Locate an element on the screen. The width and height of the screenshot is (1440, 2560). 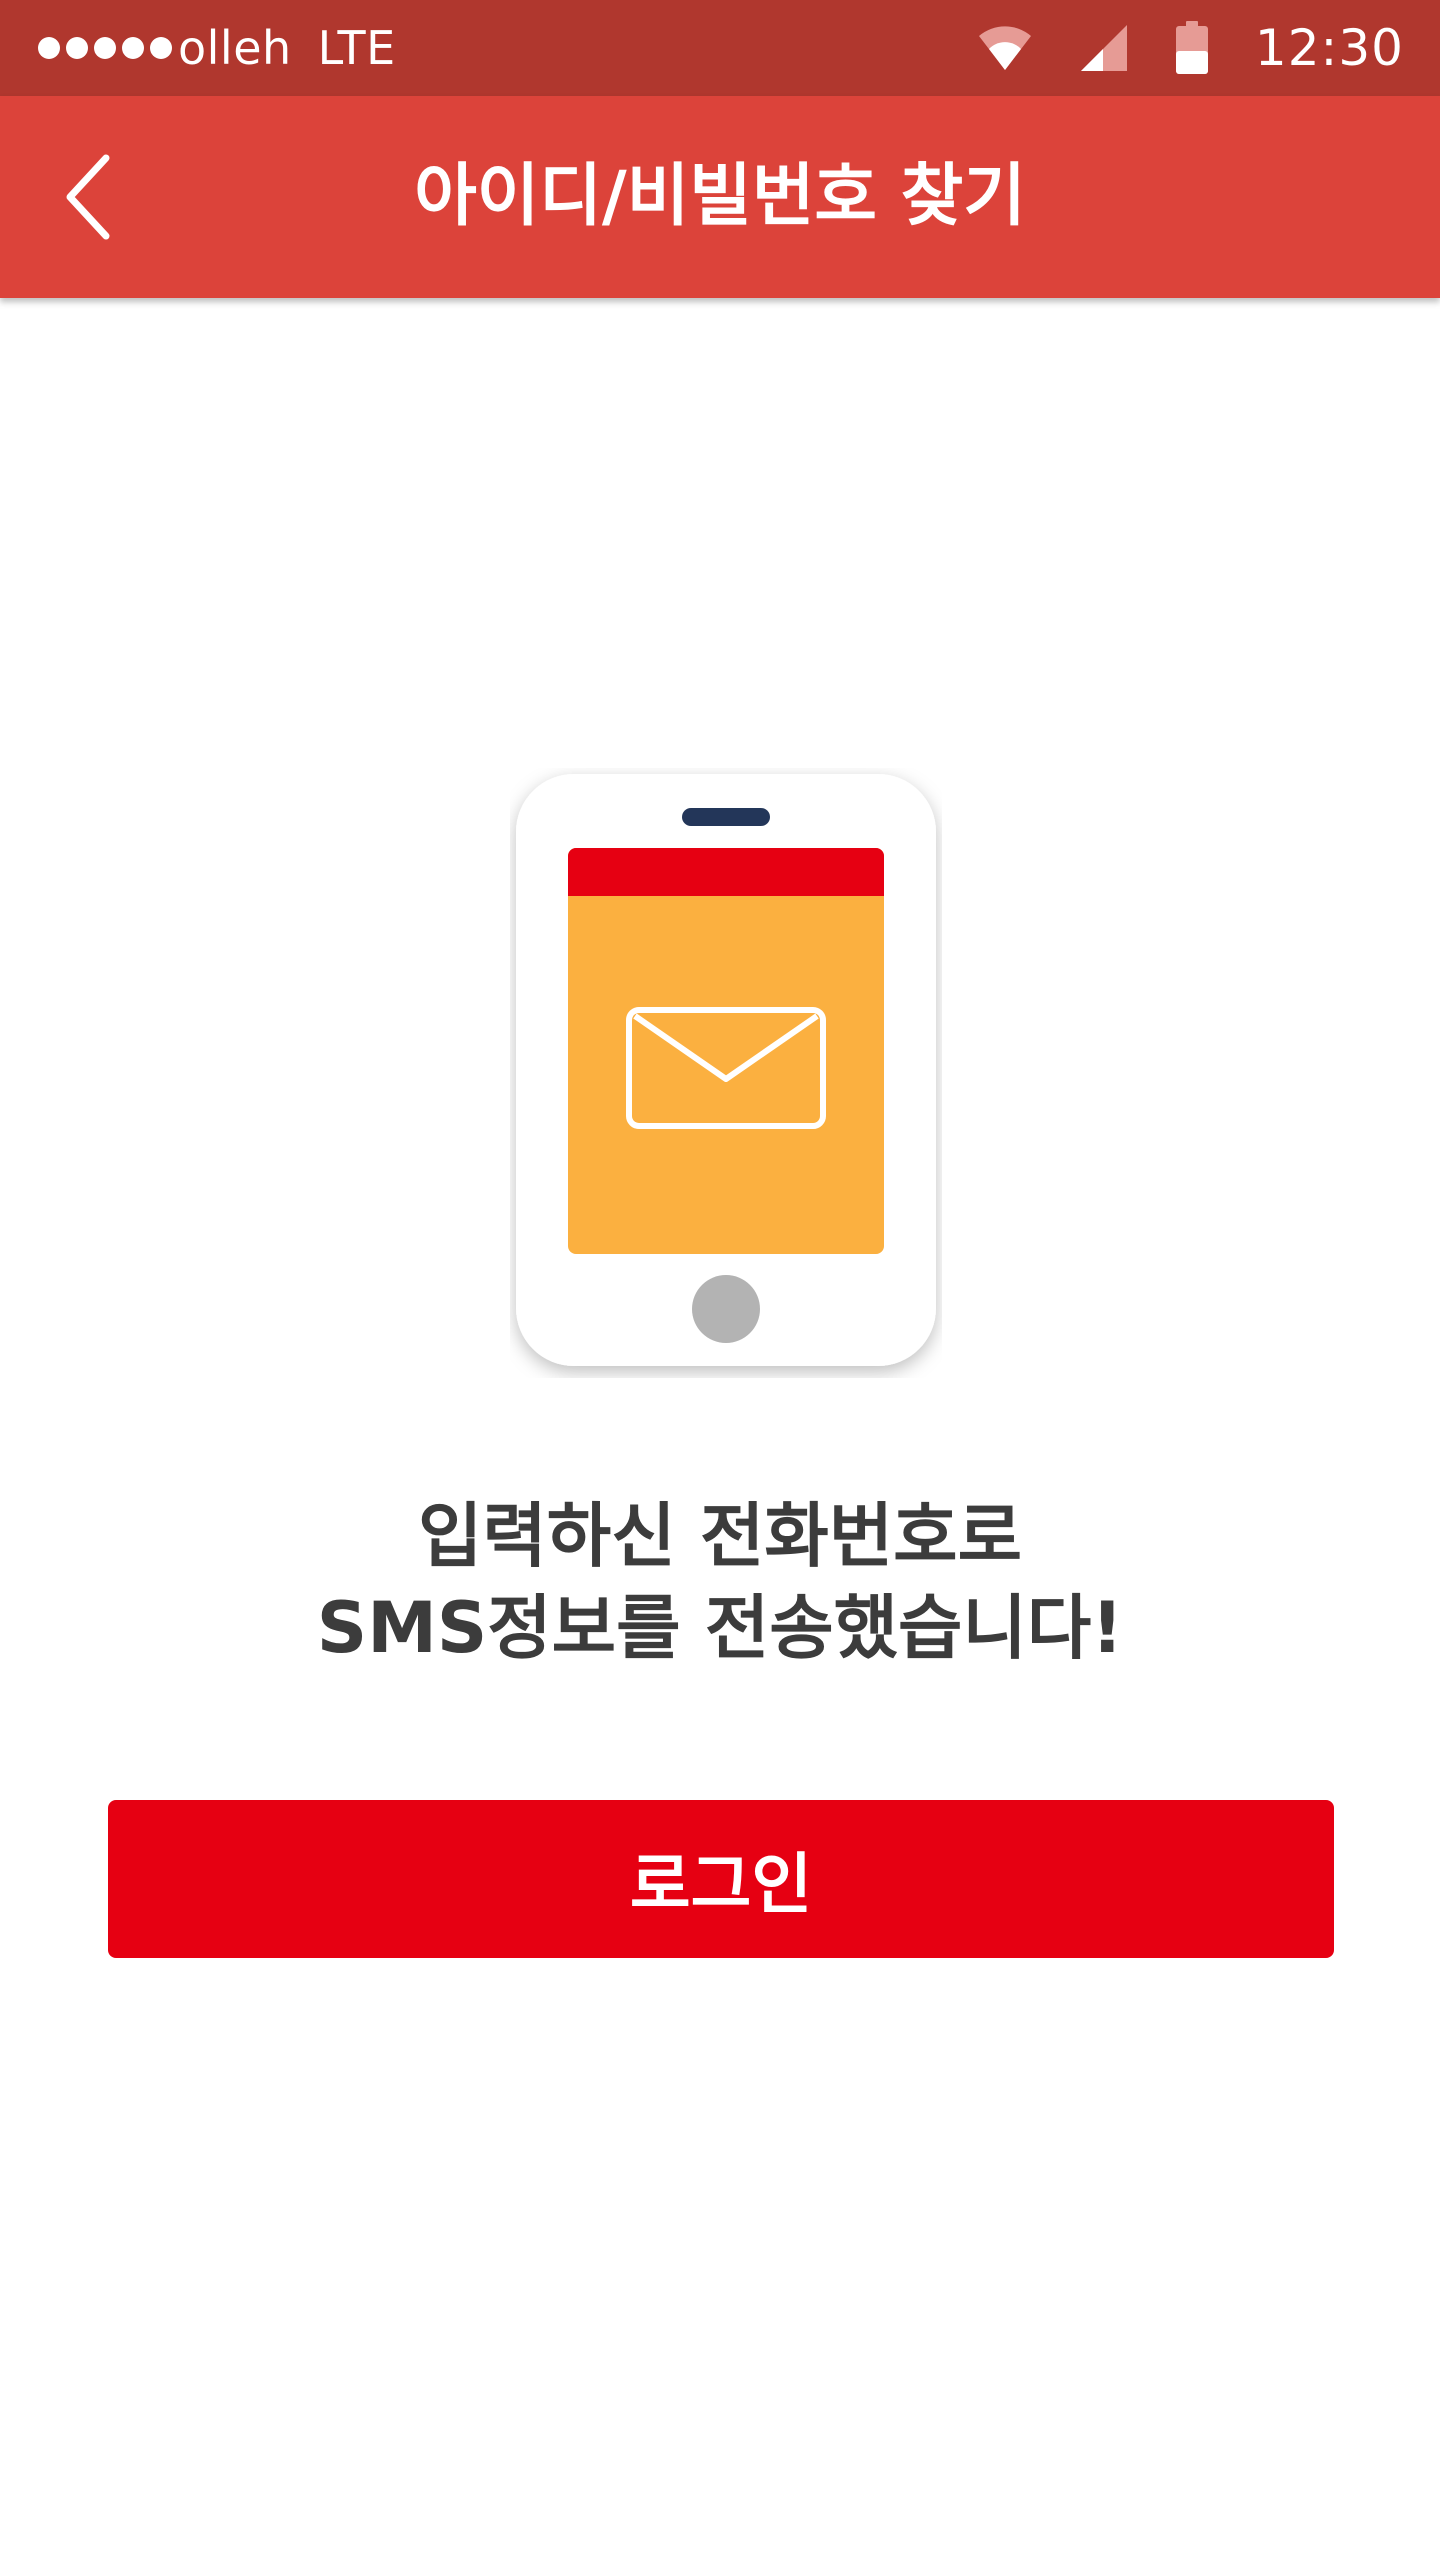
login-button: 로그인 is located at coordinates (721, 1879).